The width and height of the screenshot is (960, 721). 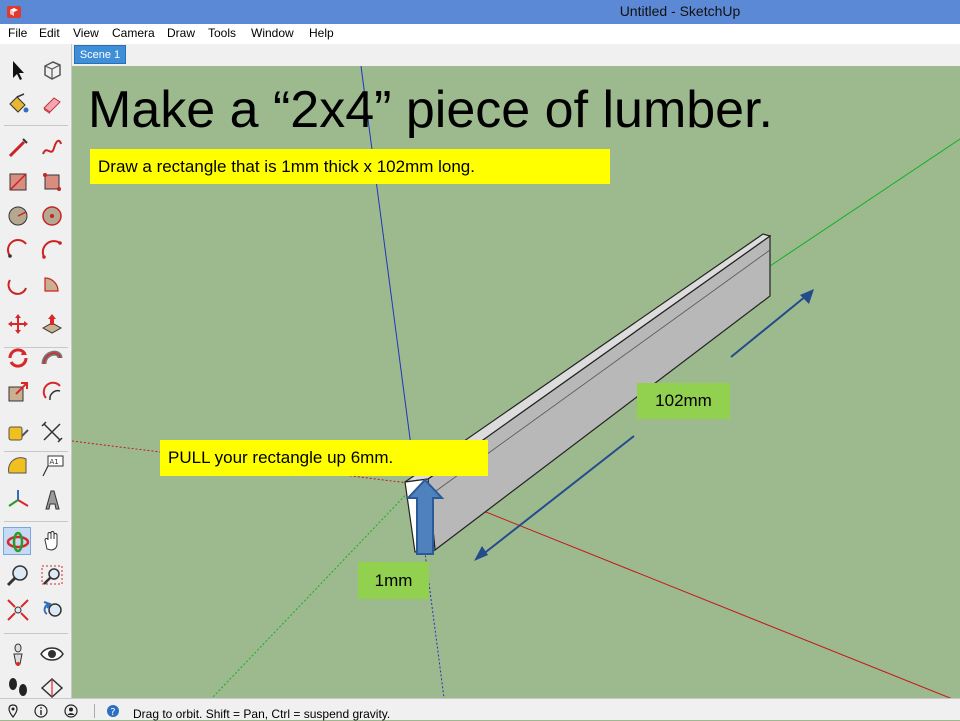 What do you see at coordinates (516, 55) in the screenshot?
I see `scene-tabs-bar: Scene 1` at bounding box center [516, 55].